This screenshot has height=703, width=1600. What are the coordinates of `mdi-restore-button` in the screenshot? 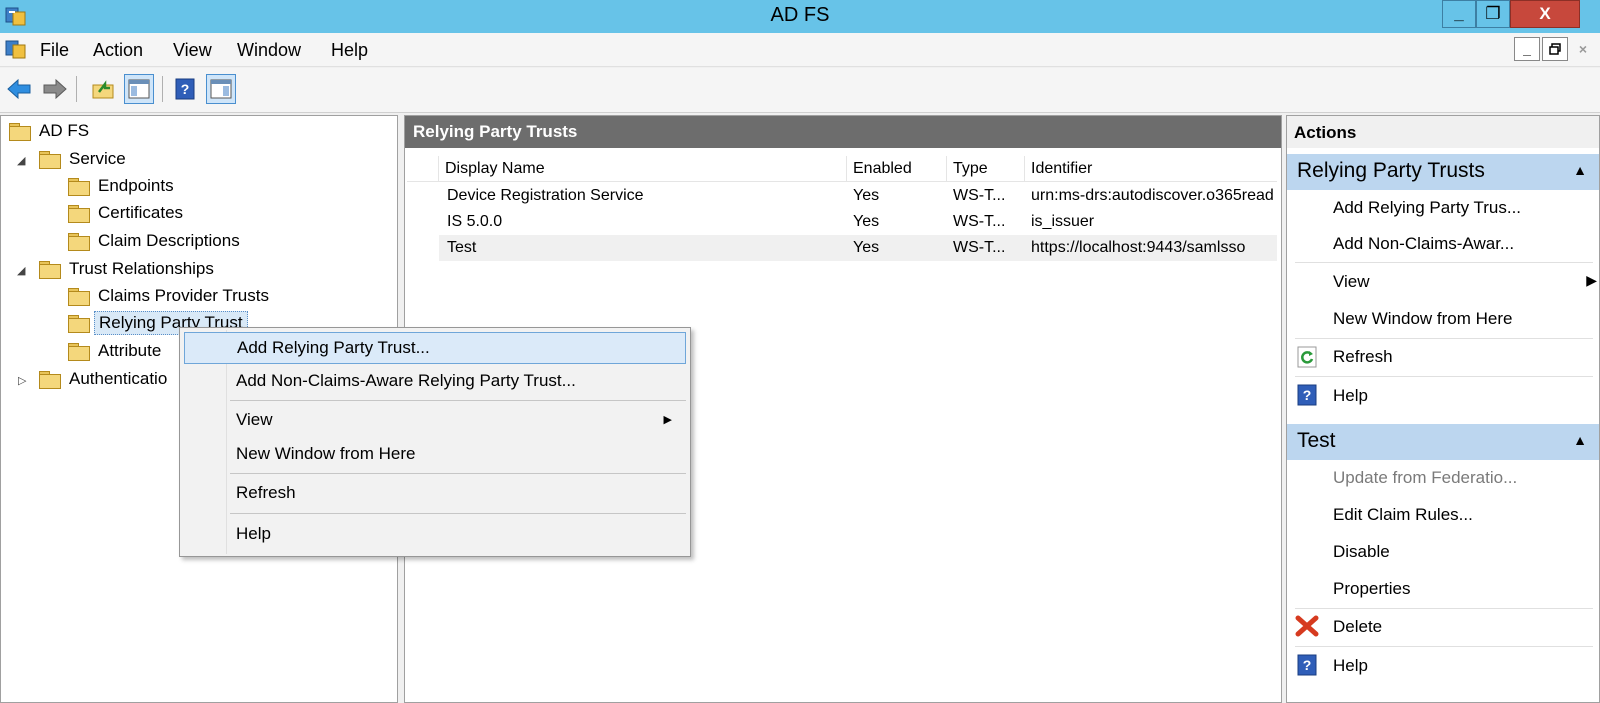 It's located at (1555, 49).